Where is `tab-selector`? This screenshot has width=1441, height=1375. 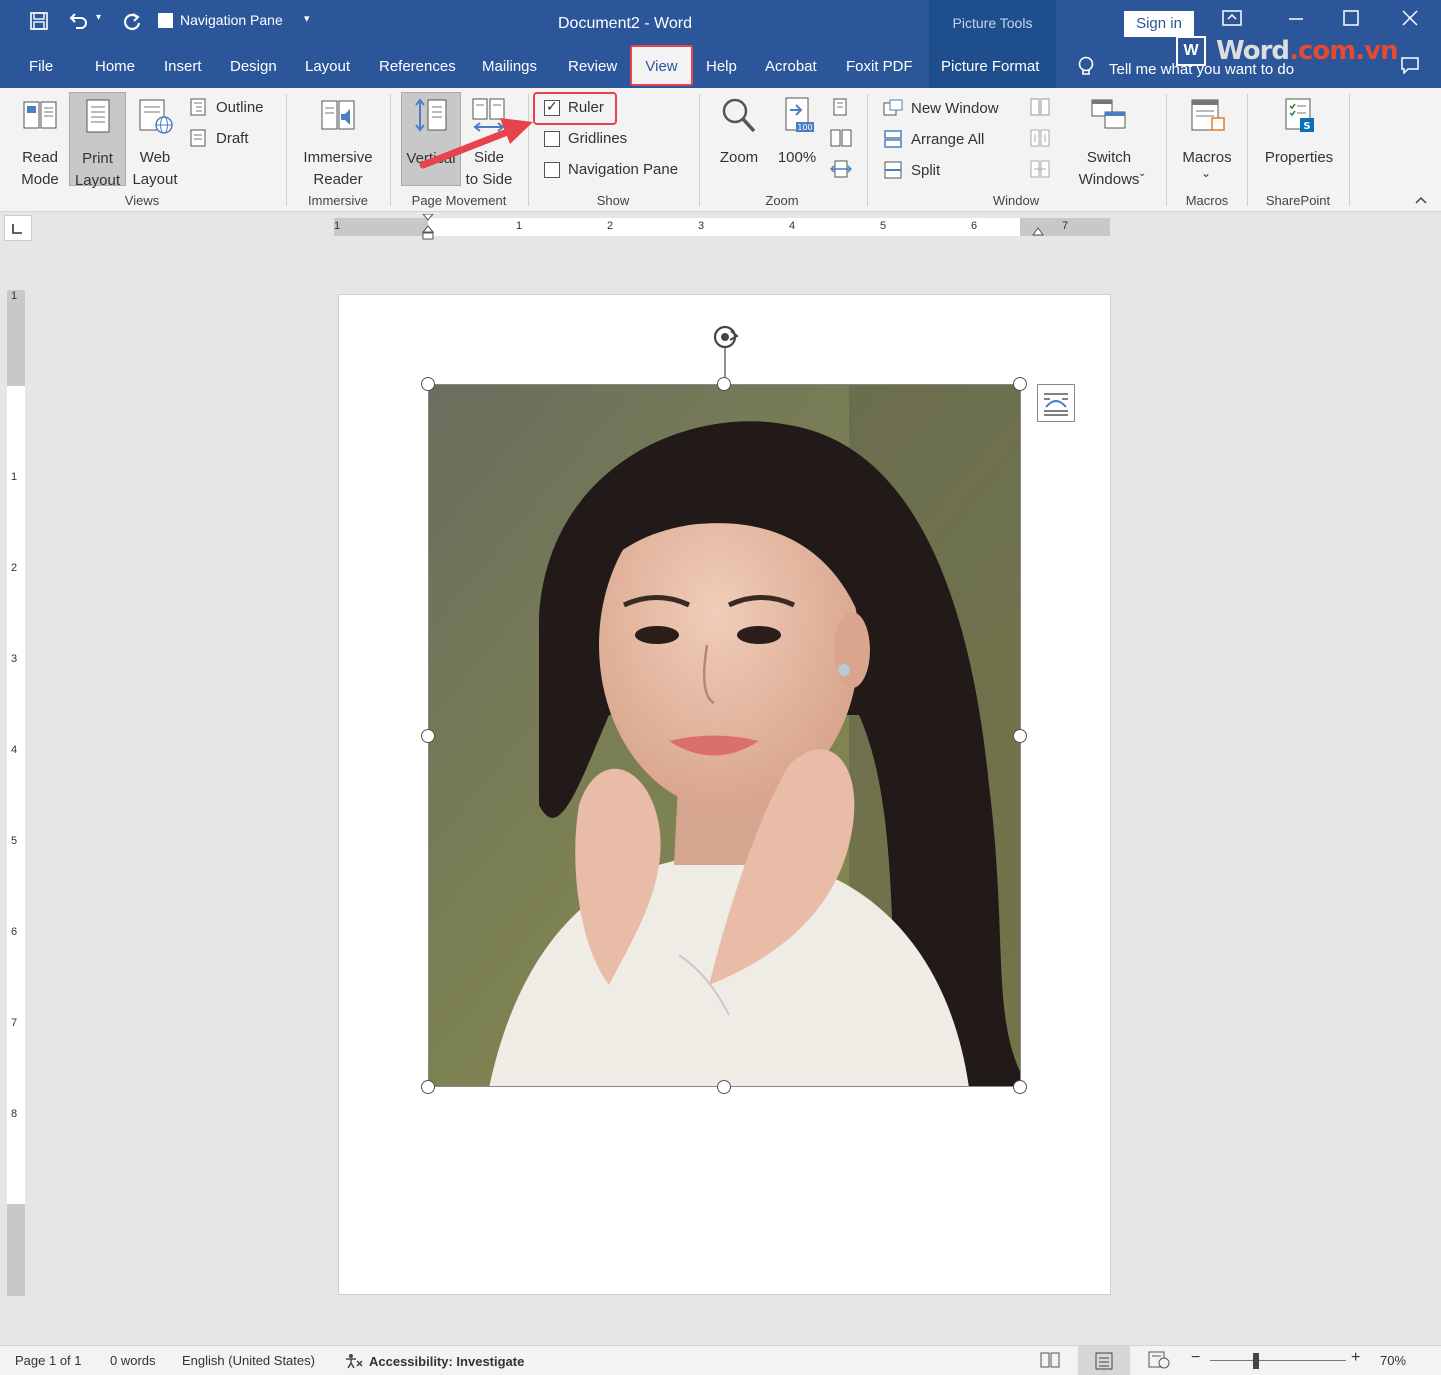 tab-selector is located at coordinates (18, 228).